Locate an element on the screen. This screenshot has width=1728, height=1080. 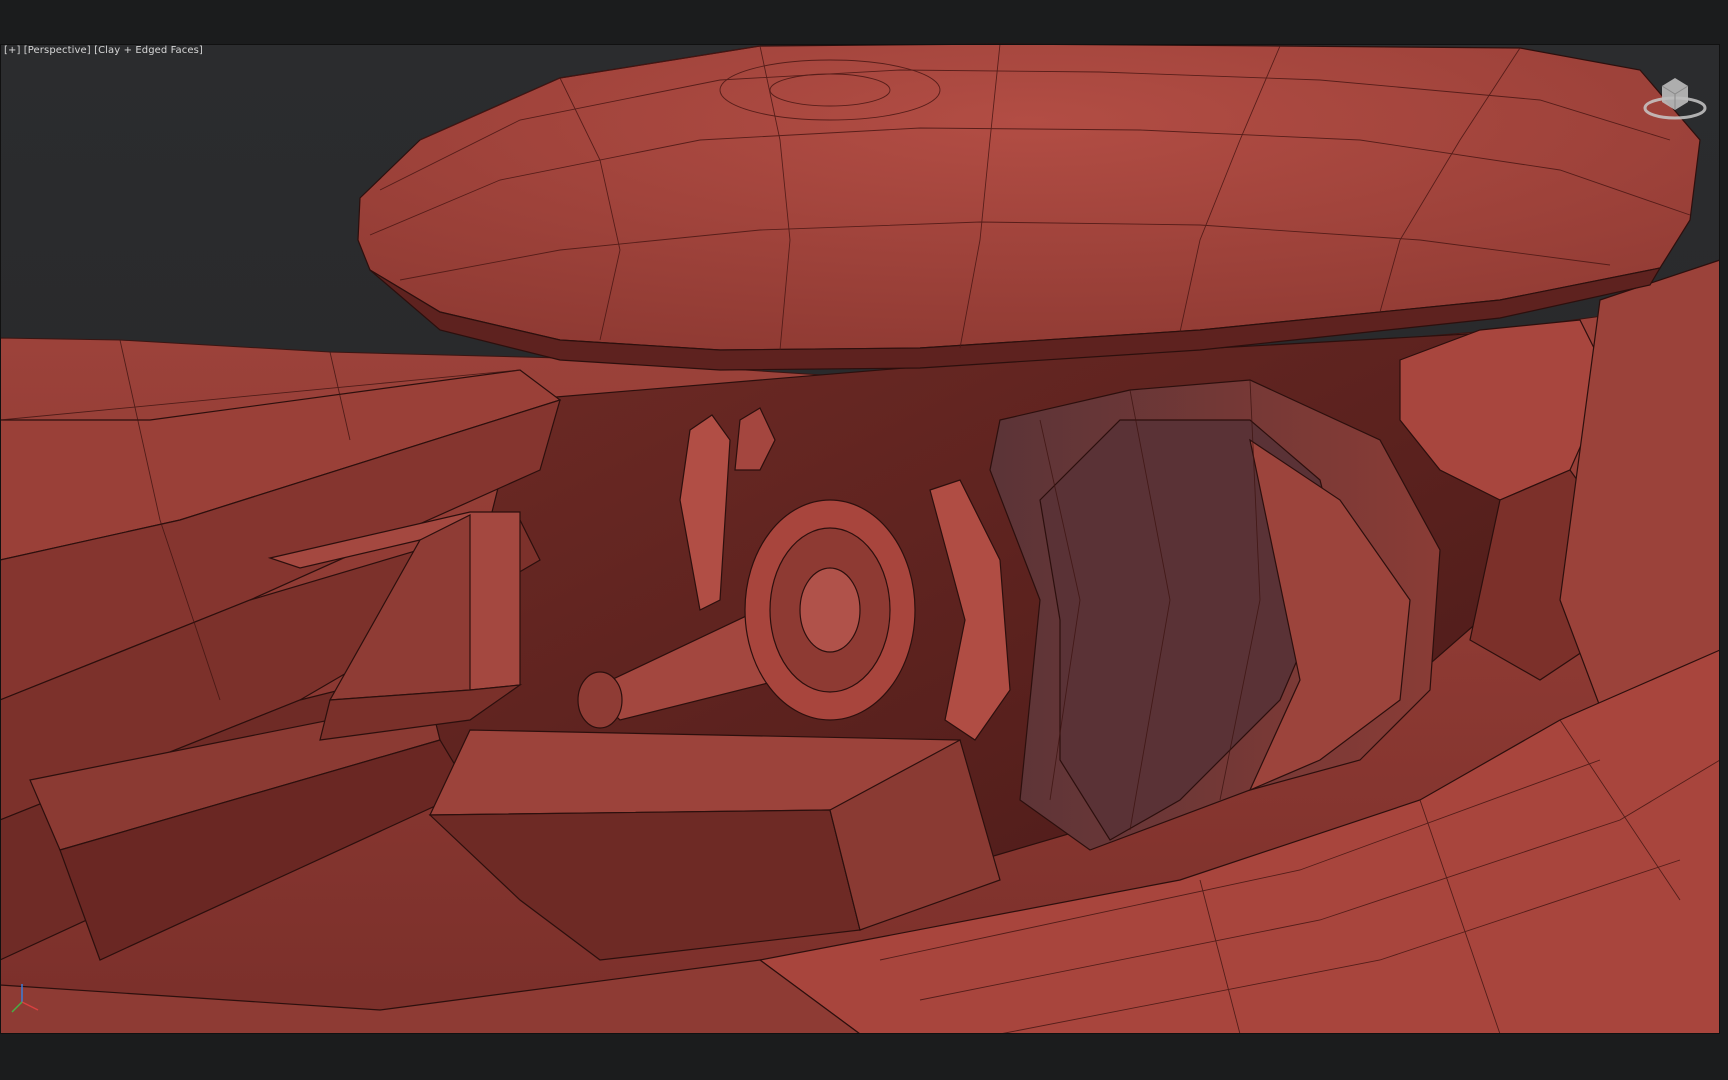
viewport-label: [+] [Perspective] [Clay + Edged Faces] is located at coordinates (103, 50).